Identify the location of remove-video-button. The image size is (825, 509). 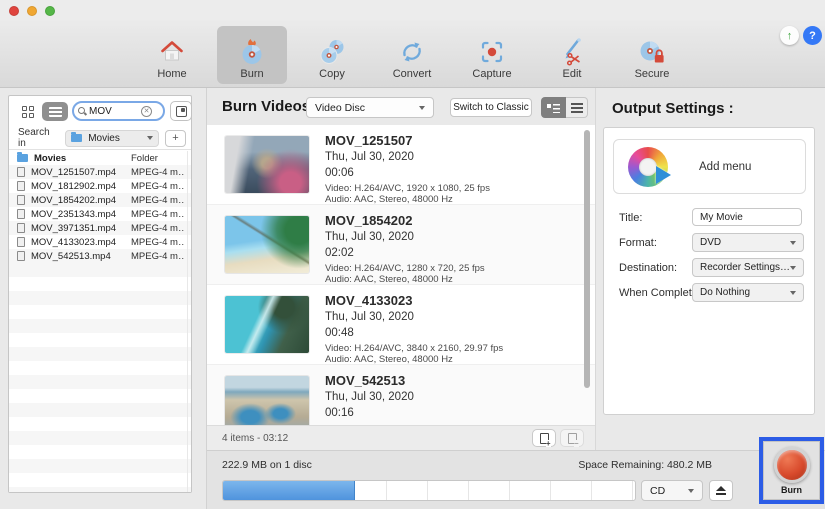
(572, 438).